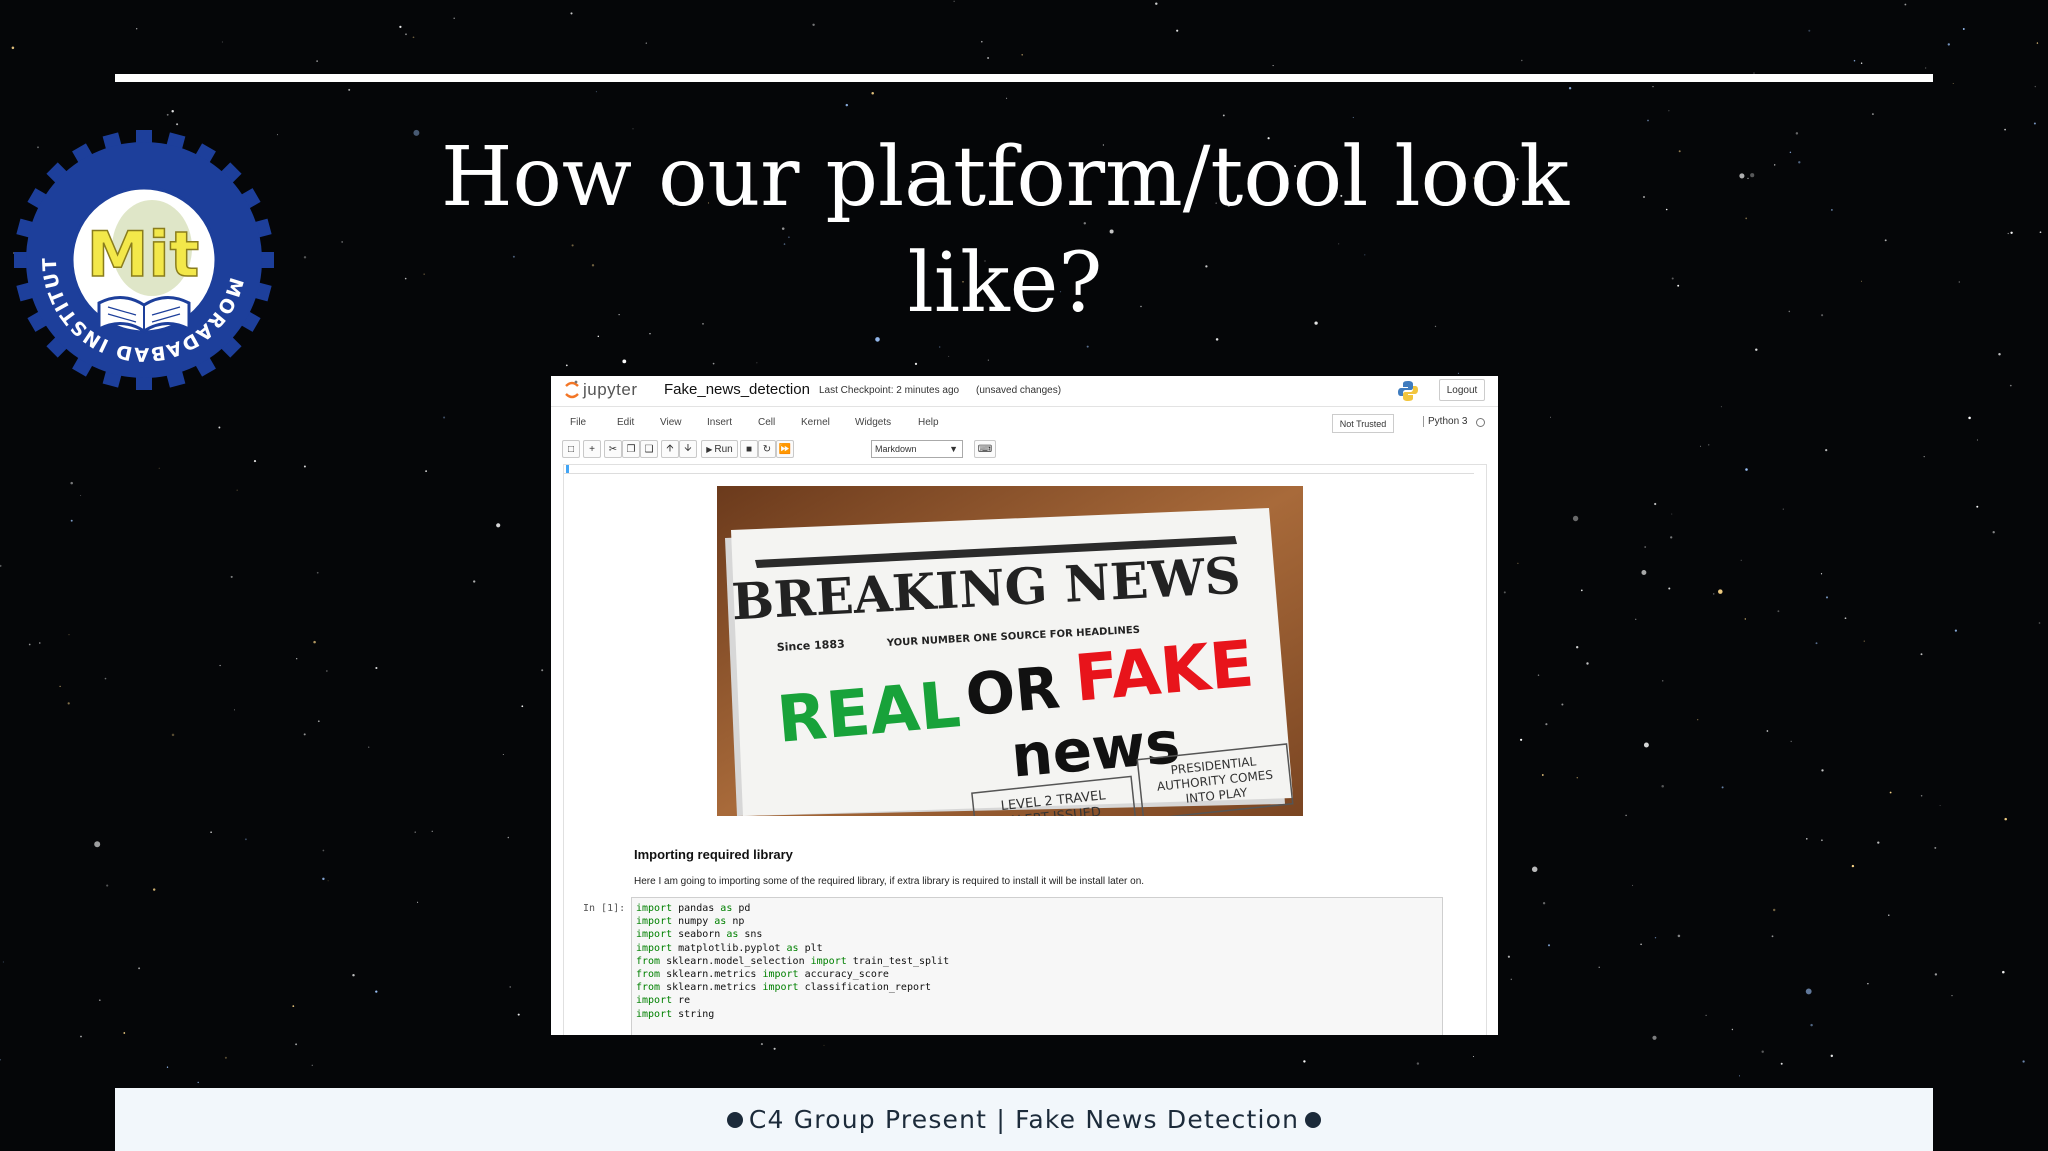 The height and width of the screenshot is (1151, 2048). I want to click on restart-run-all-button: ⏩, so click(785, 449).